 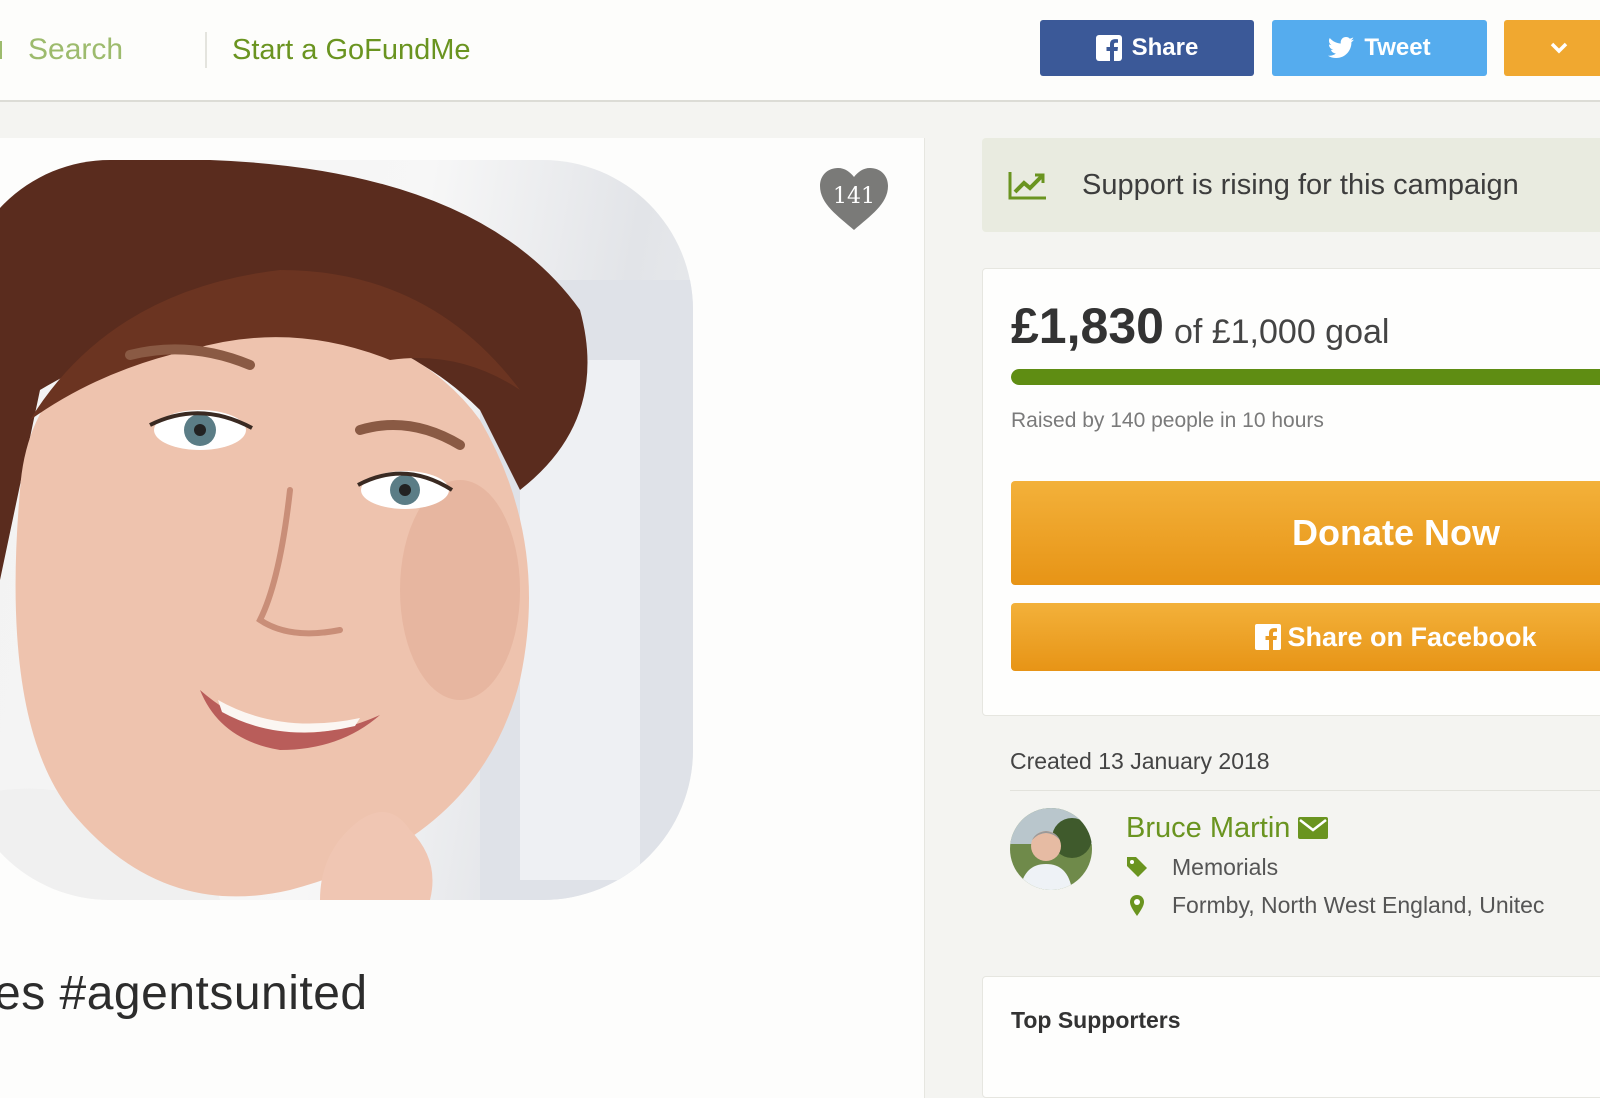 I want to click on category-row: Memorials, so click(x=1202, y=867).